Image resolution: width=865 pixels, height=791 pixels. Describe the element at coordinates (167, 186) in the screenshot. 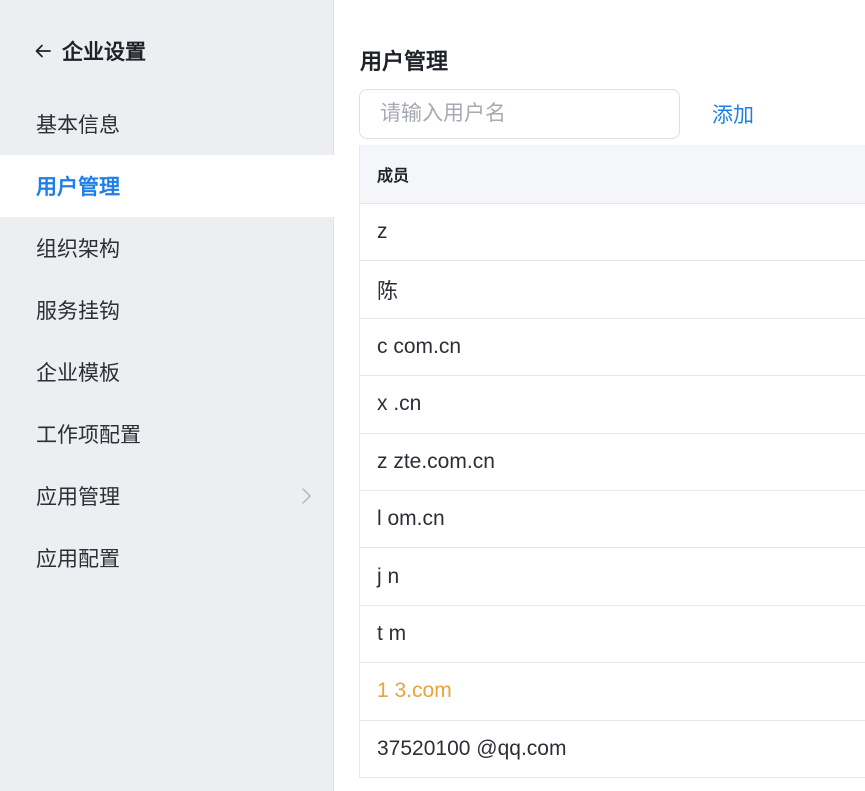

I see `sidebar-item-user-management: 用户管理` at that location.